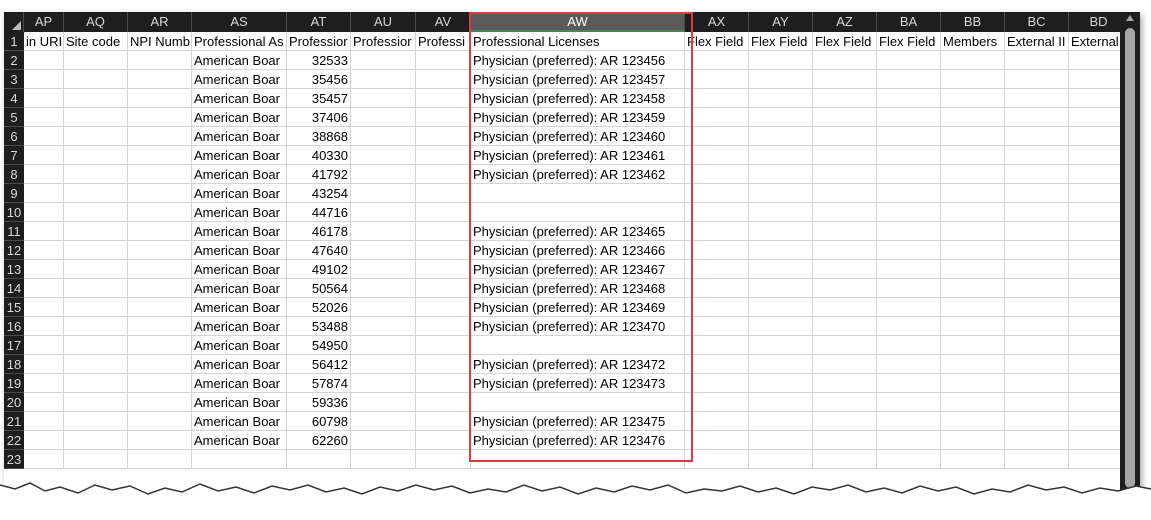 This screenshot has height=520, width=1151. I want to click on cell-aw-18: Physician (preferred): AR 123472, so click(578, 364).